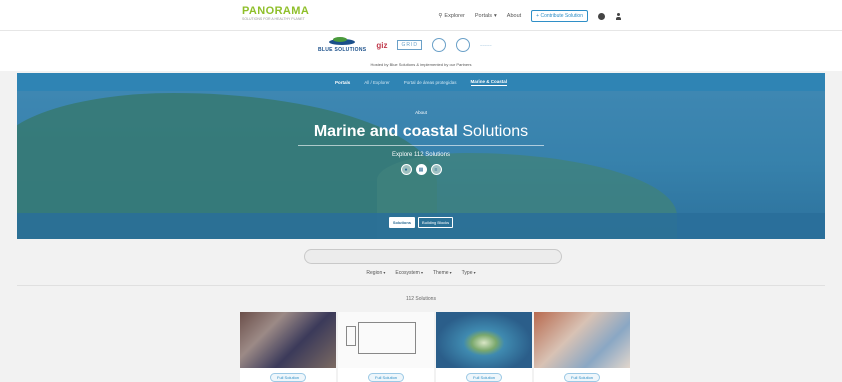  What do you see at coordinates (342, 42) in the screenshot?
I see `blue-solutions-wave-icon` at bounding box center [342, 42].